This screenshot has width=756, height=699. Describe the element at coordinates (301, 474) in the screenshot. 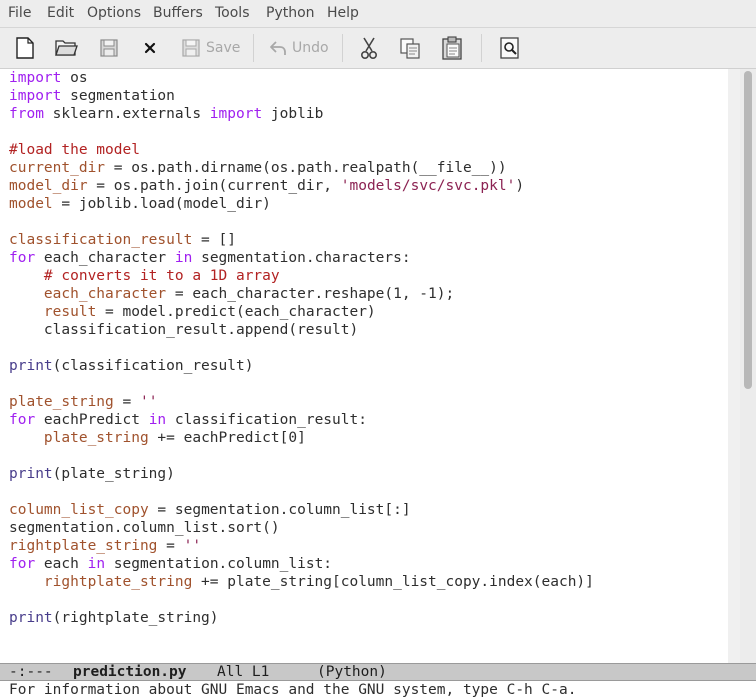

I see `code-line: print(plate_string)` at that location.